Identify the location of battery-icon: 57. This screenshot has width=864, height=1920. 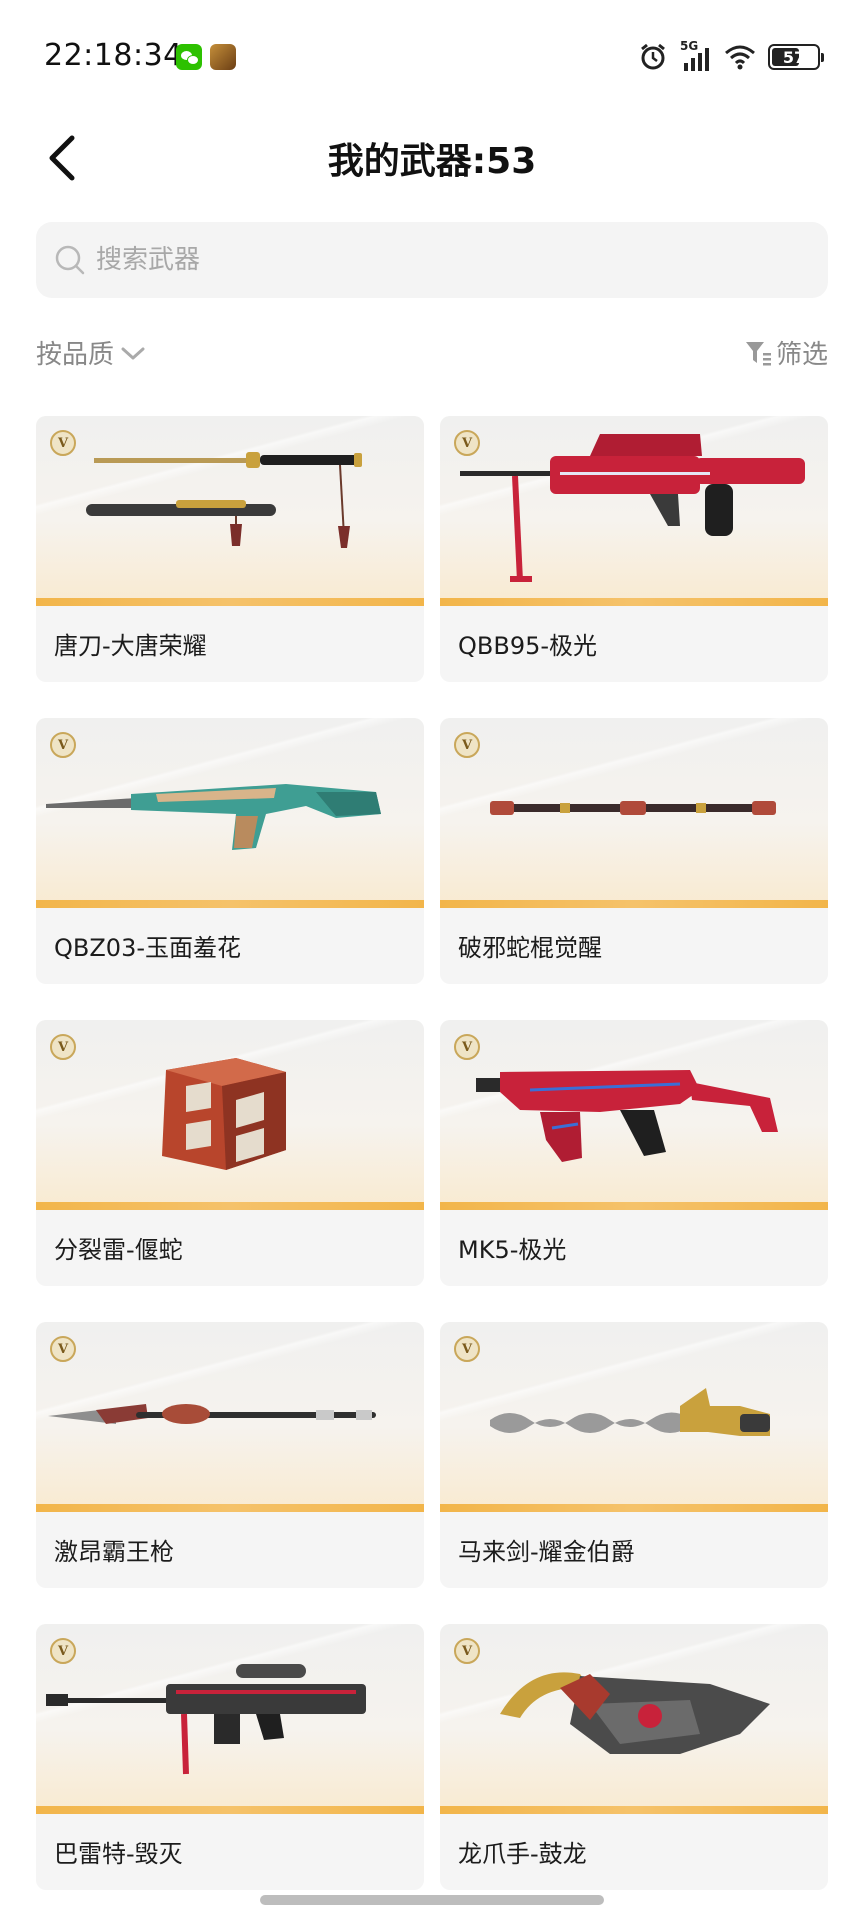
(796, 57).